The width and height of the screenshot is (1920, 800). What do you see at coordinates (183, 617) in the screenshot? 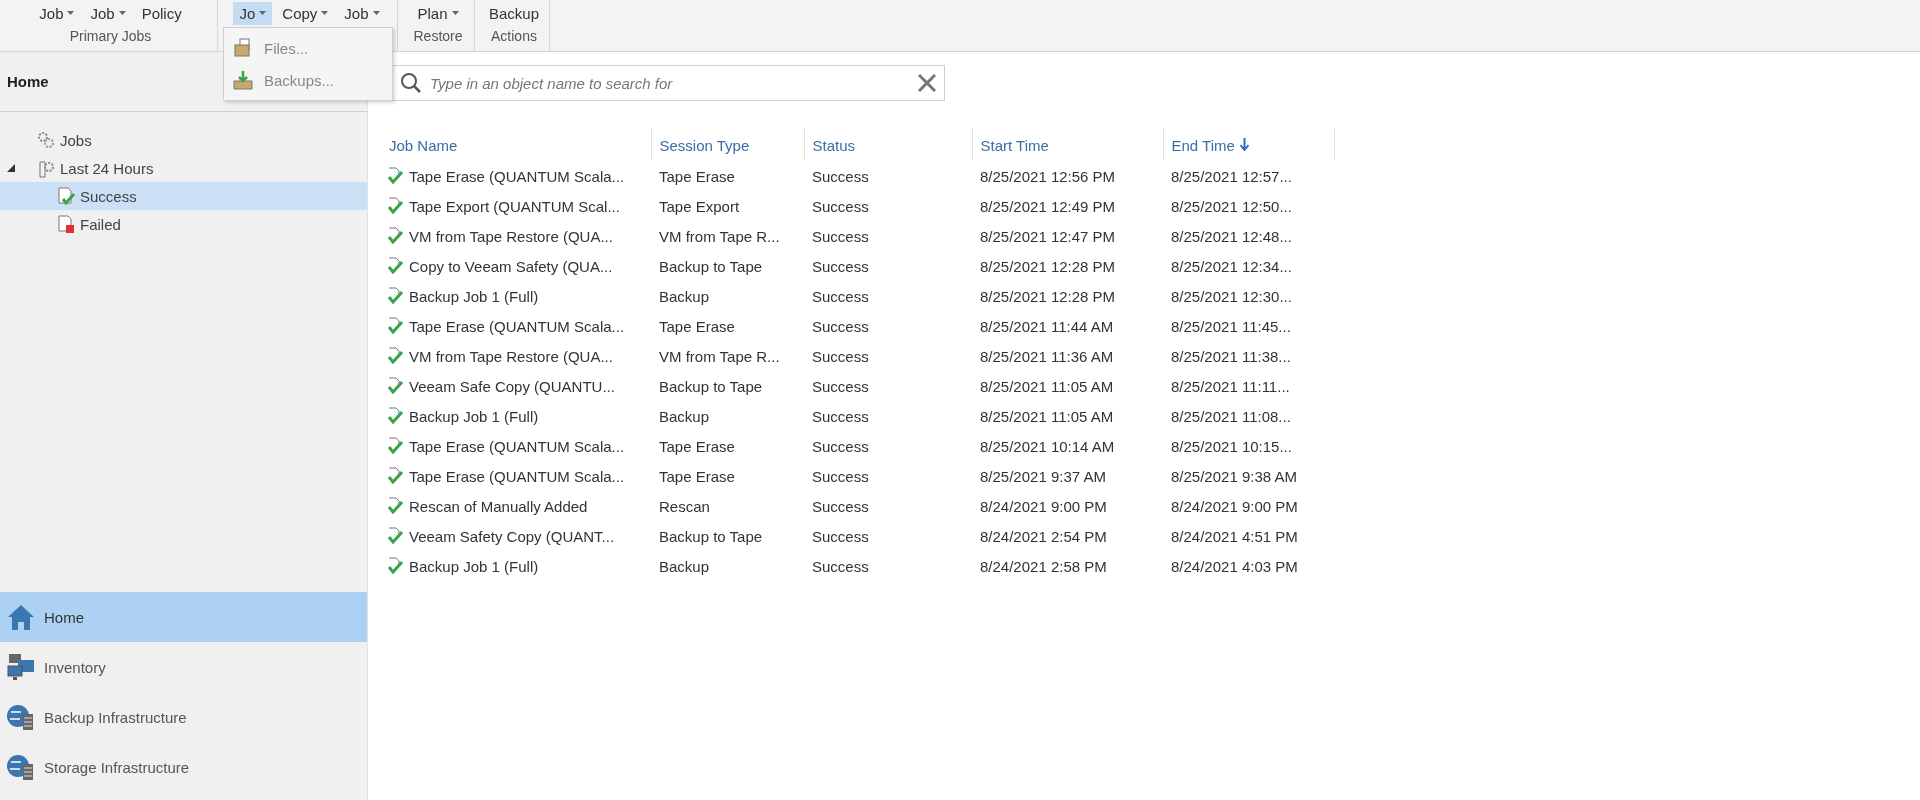
I see `nav-item: Home` at bounding box center [183, 617].